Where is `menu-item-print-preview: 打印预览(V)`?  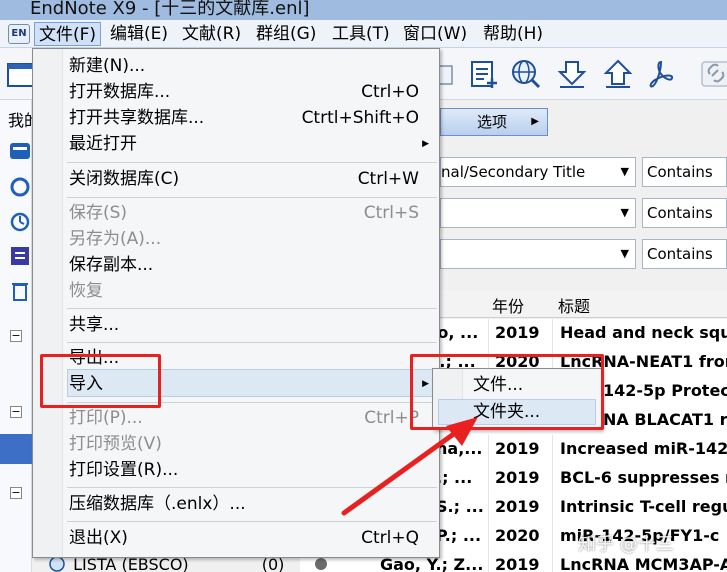 menu-item-print-preview: 打印预览(V) is located at coordinates (115, 444).